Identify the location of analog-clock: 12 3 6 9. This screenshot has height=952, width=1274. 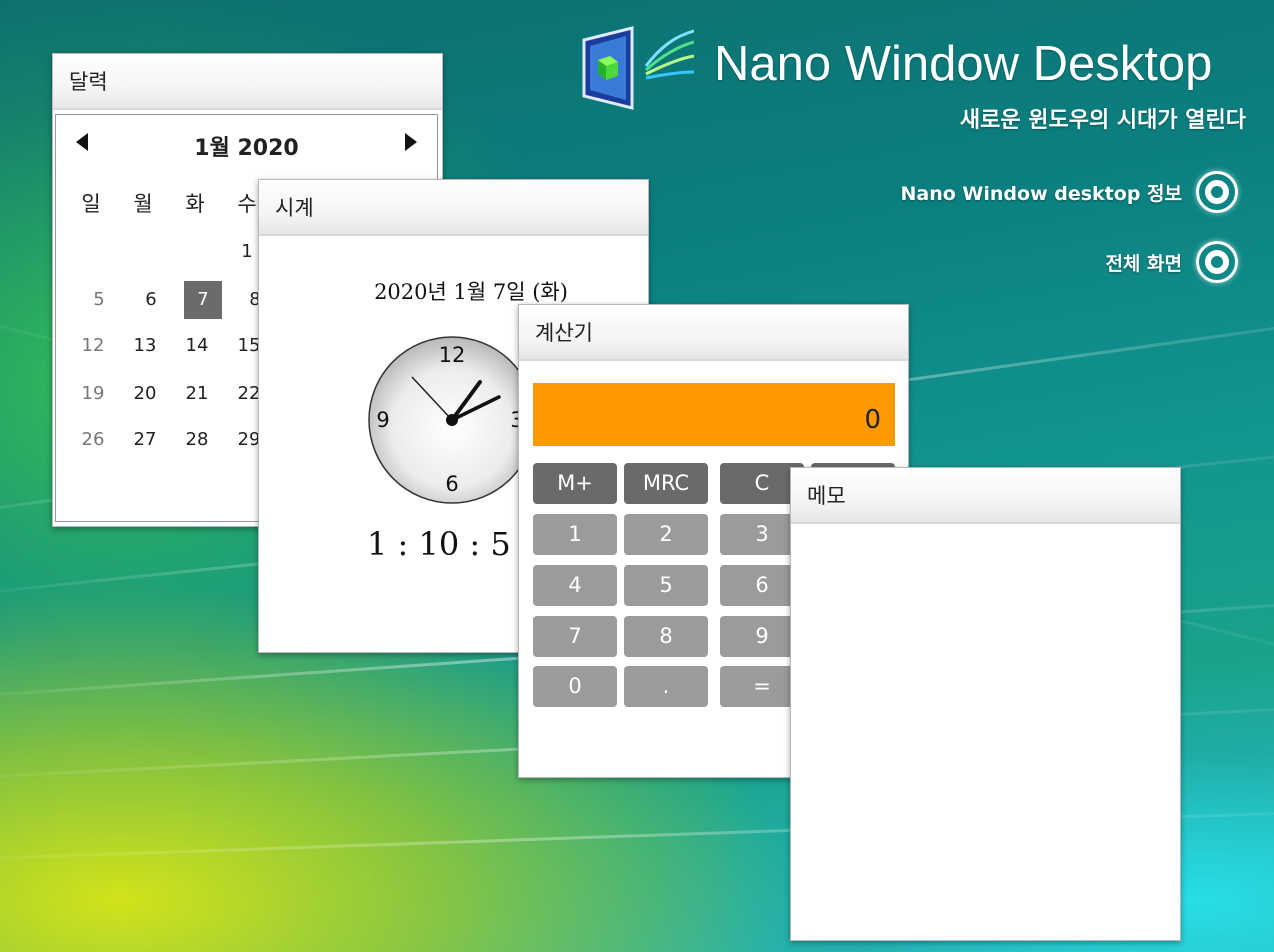
(452, 420).